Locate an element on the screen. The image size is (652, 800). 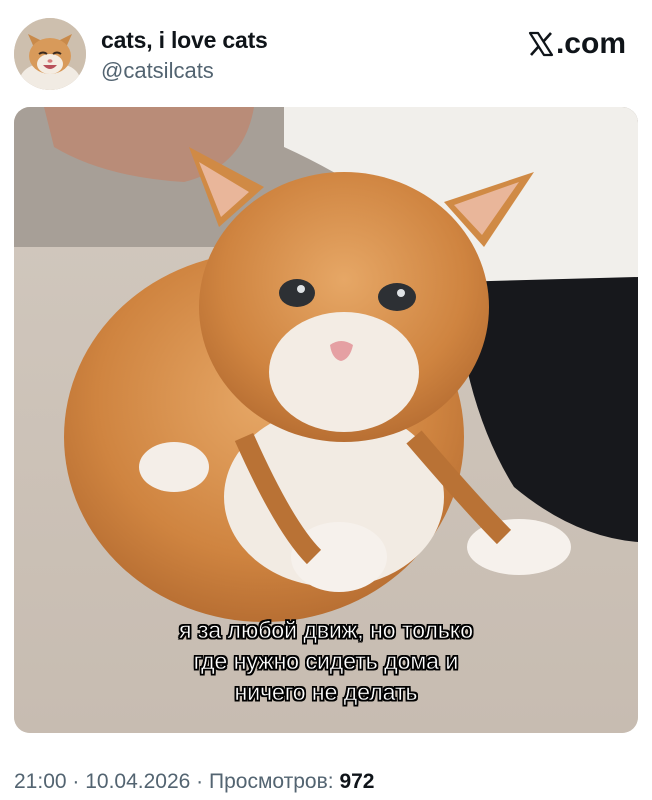
avatar is located at coordinates (50, 54).